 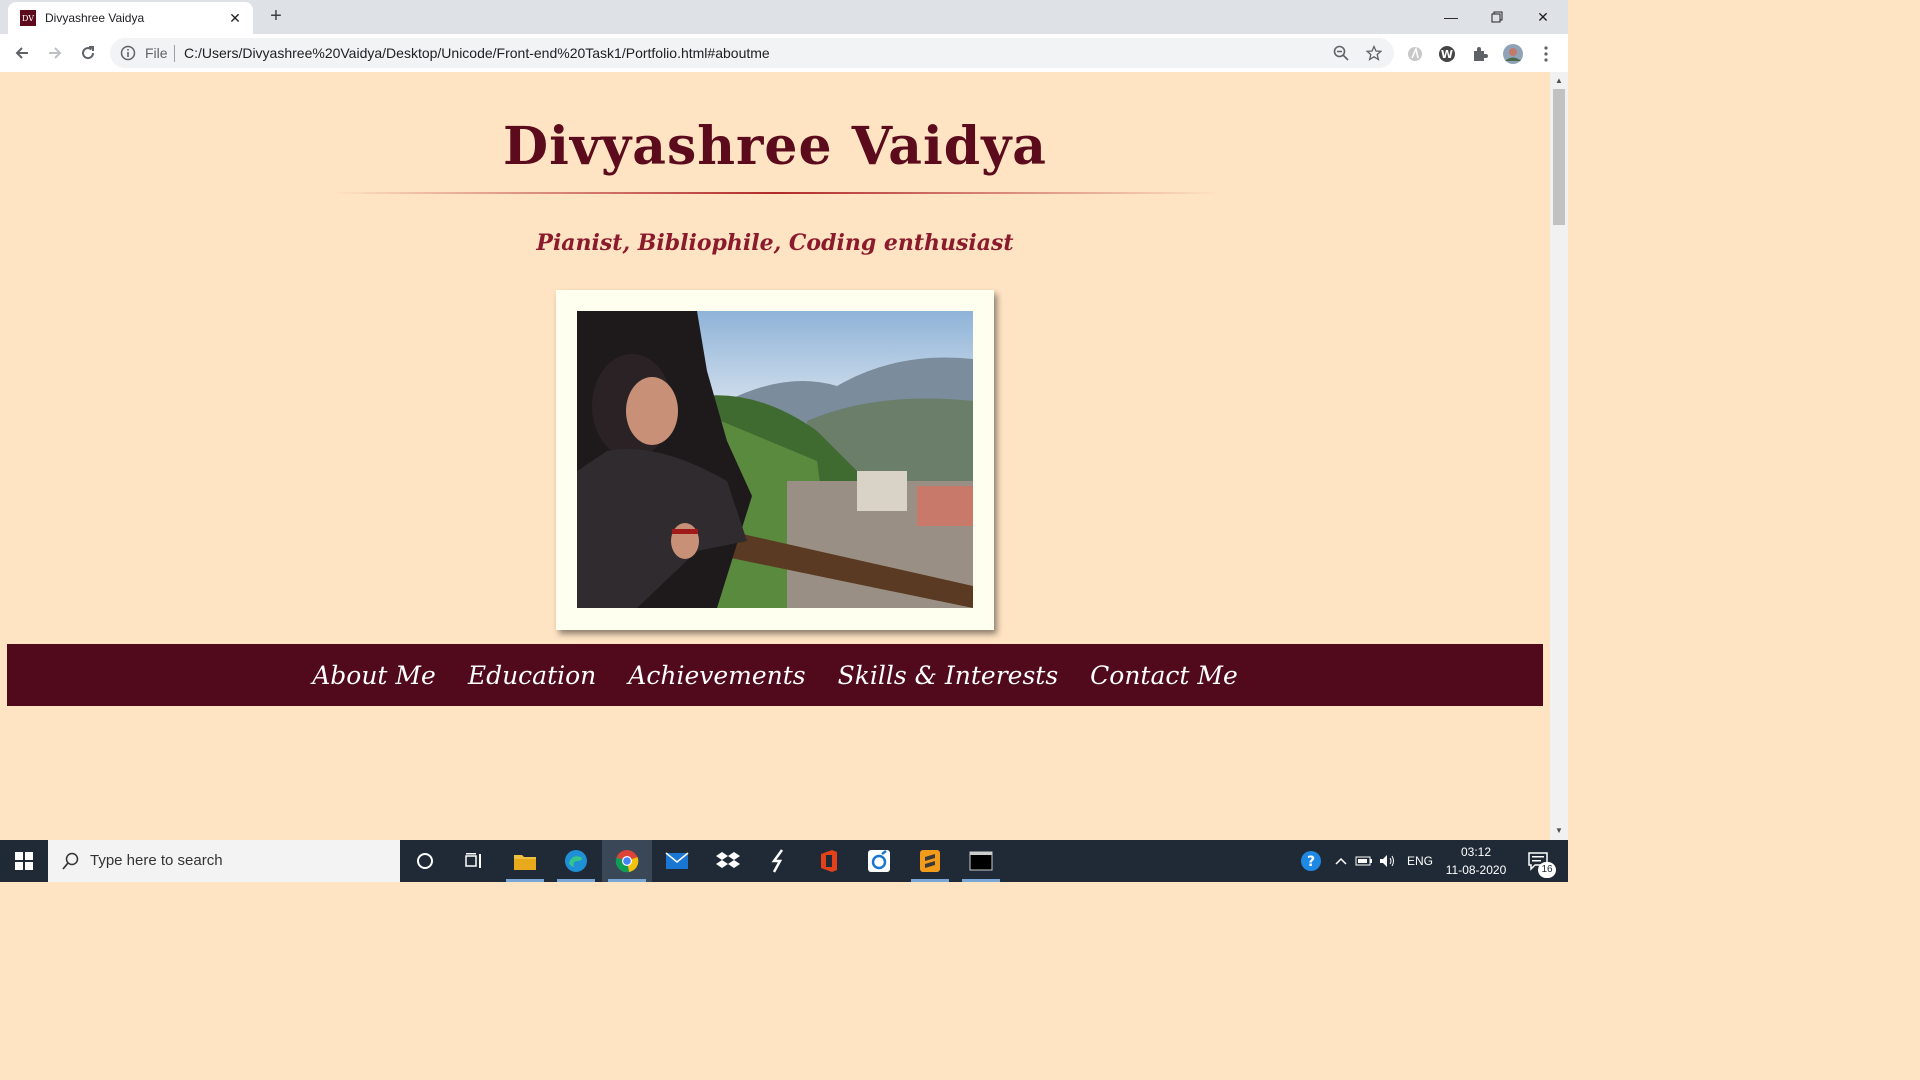 I want to click on site-title: Divyashree Vaidya, so click(x=774, y=146).